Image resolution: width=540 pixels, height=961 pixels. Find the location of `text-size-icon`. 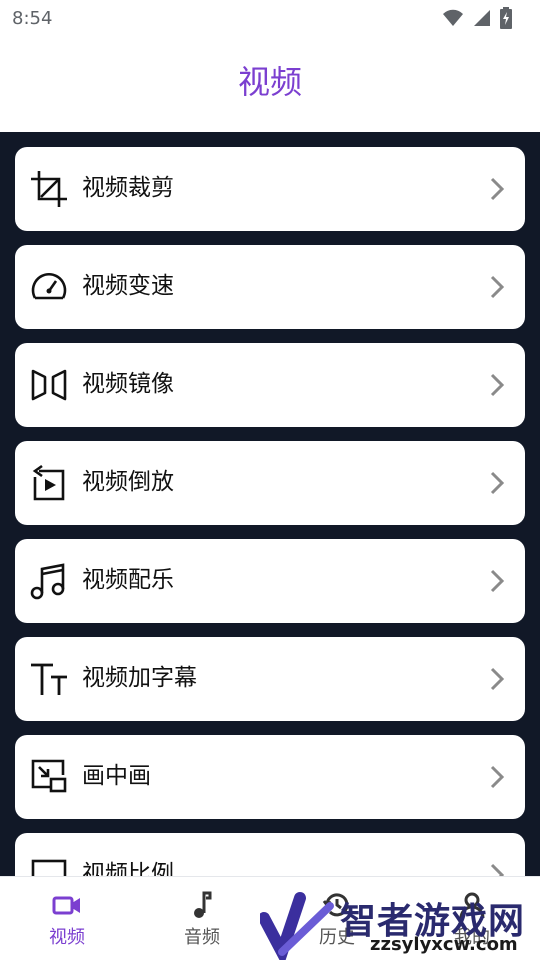

text-size-icon is located at coordinates (49, 679).